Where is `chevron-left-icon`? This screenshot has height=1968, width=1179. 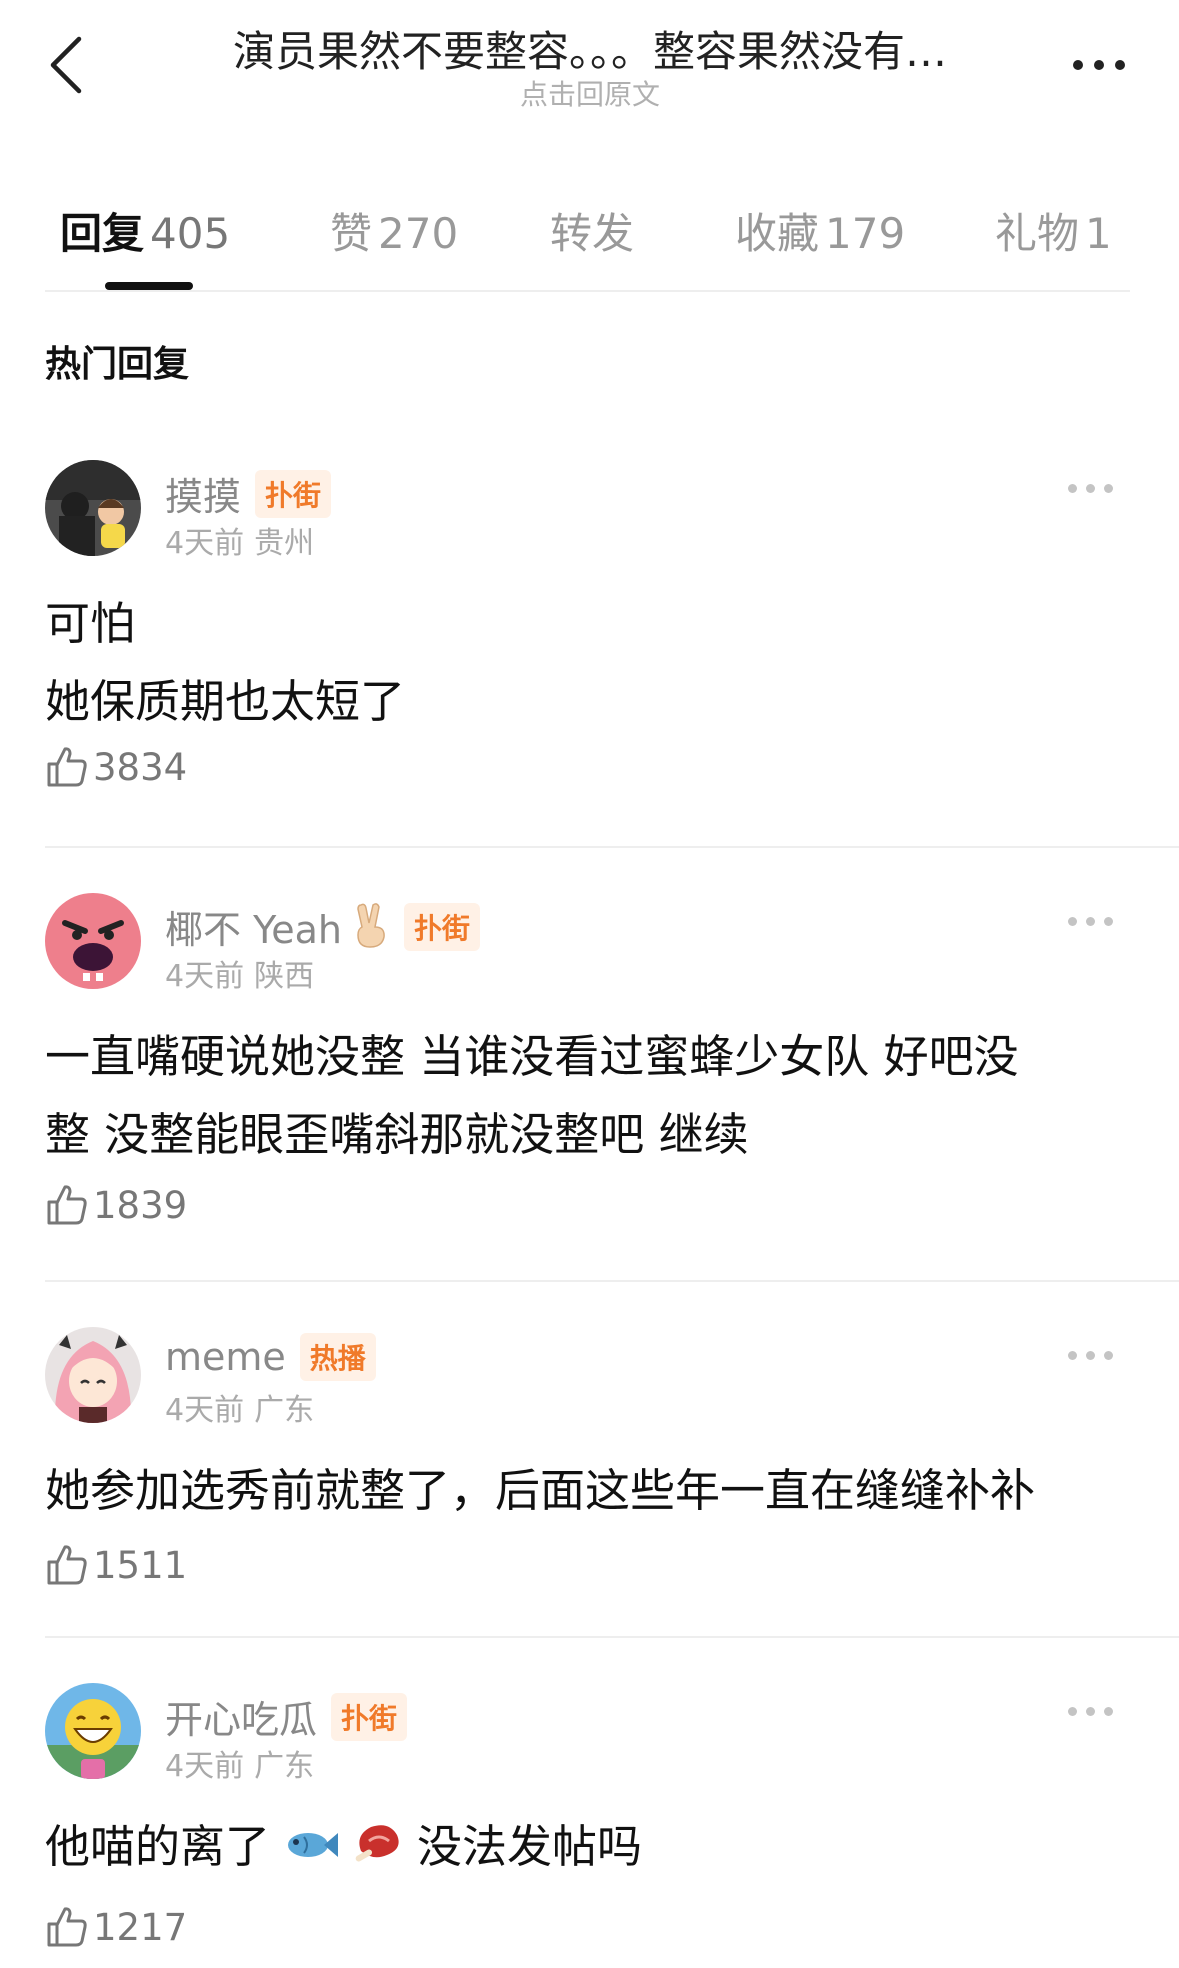 chevron-left-icon is located at coordinates (66, 65).